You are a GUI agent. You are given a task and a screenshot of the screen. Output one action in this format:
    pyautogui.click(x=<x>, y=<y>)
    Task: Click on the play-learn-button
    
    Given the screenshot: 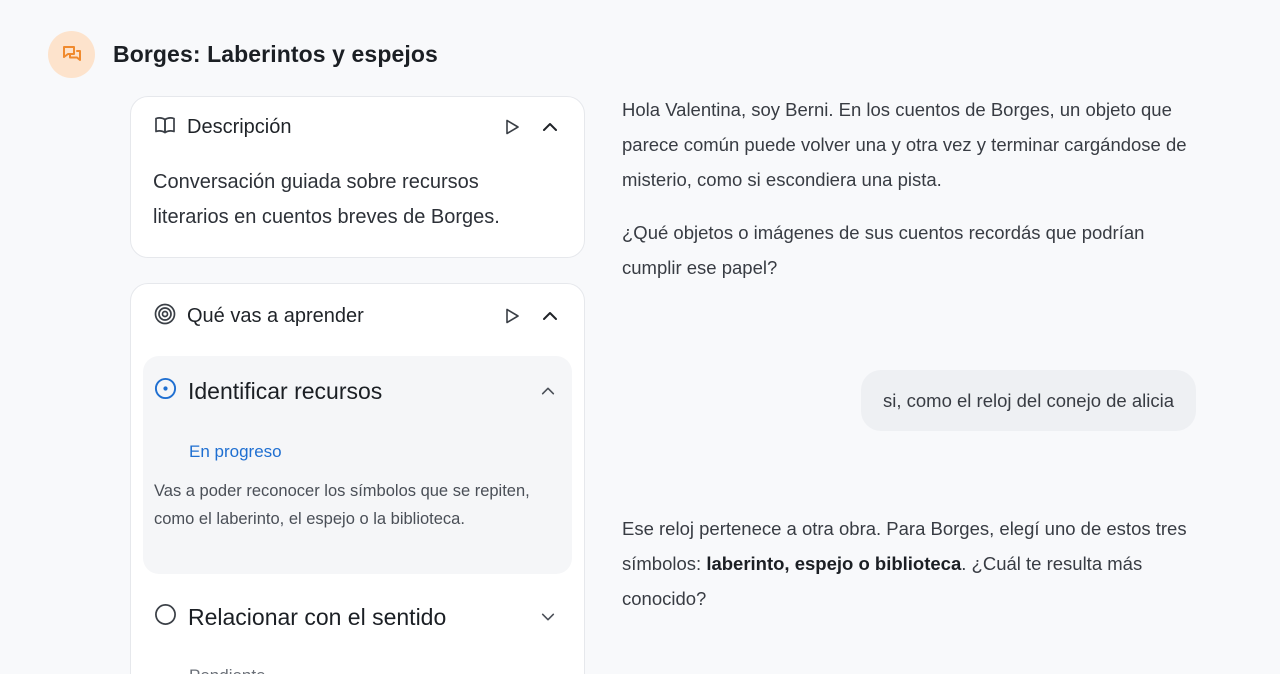 What is the action you would take?
    pyautogui.click(x=512, y=316)
    